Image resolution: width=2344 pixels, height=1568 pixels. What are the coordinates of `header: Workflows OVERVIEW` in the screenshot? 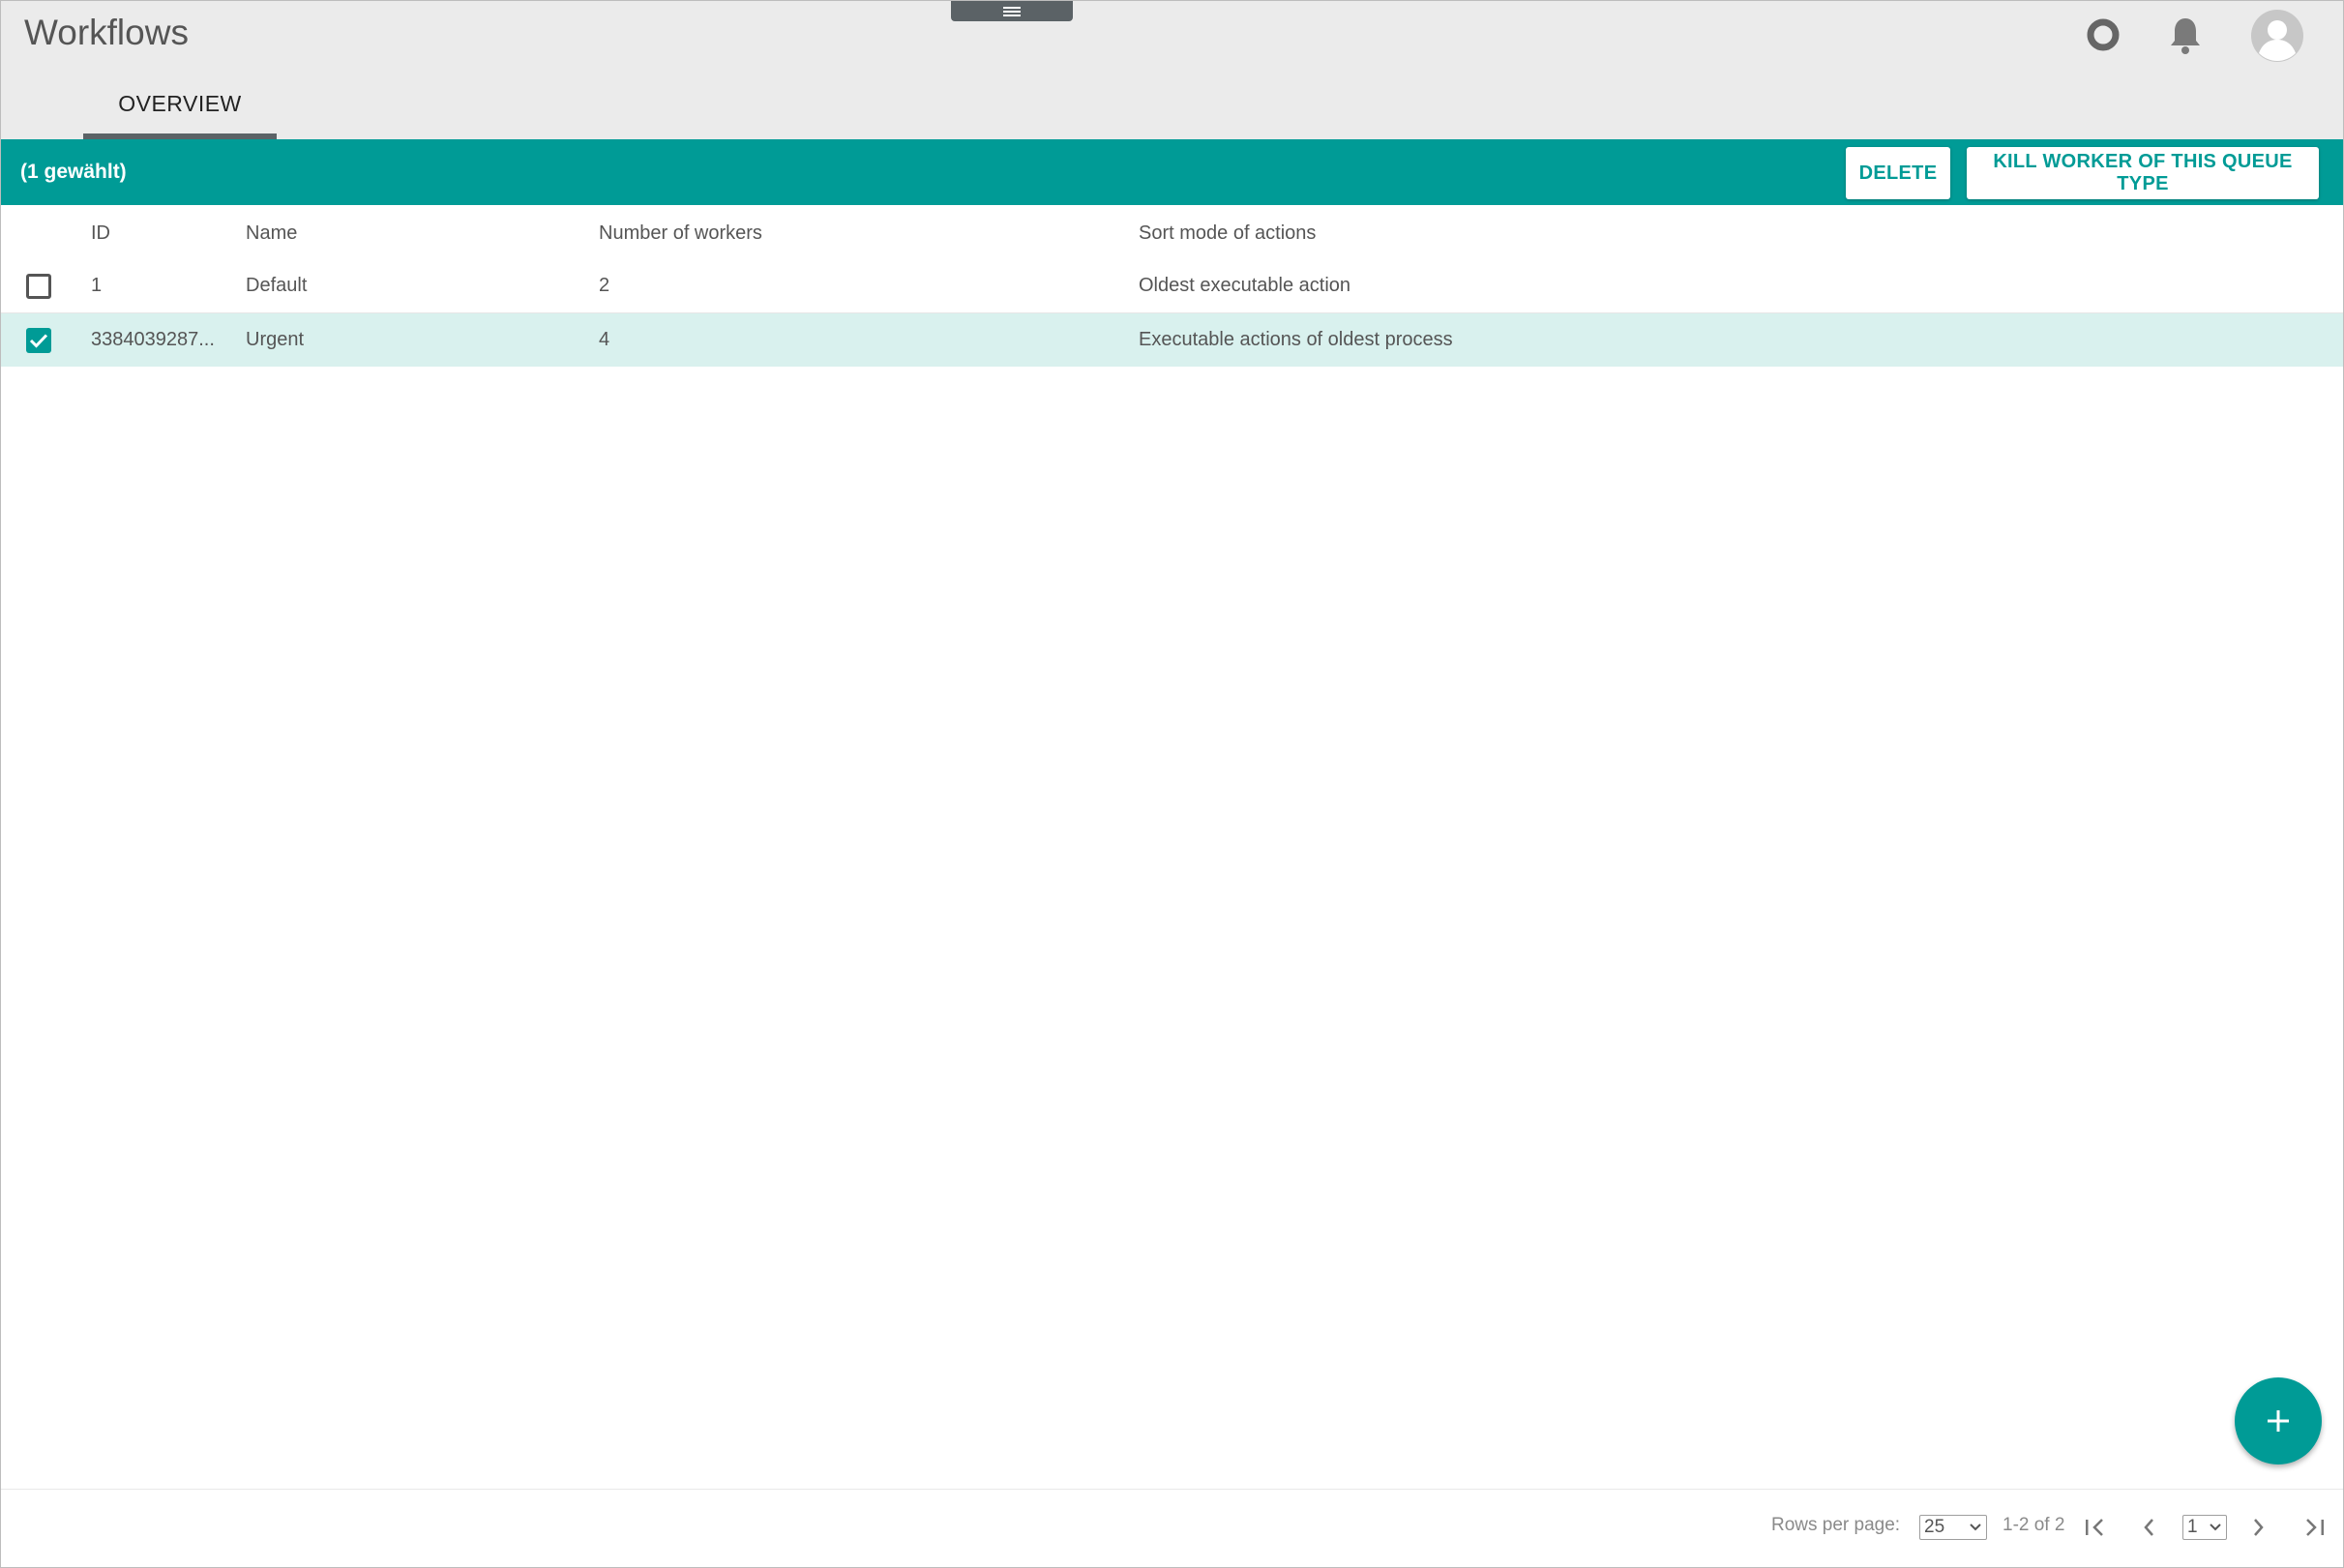 It's located at (1172, 70).